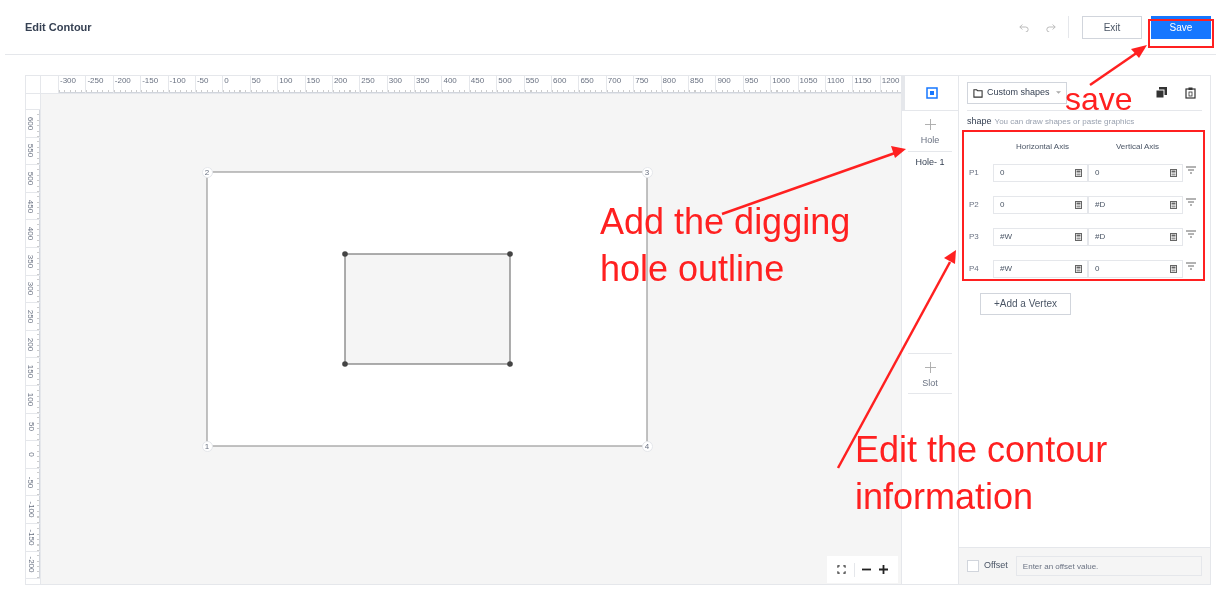 The image size is (1221, 596). Describe the element at coordinates (1017, 92) in the screenshot. I see `shape-type-dropdown: Custom shapes` at that location.